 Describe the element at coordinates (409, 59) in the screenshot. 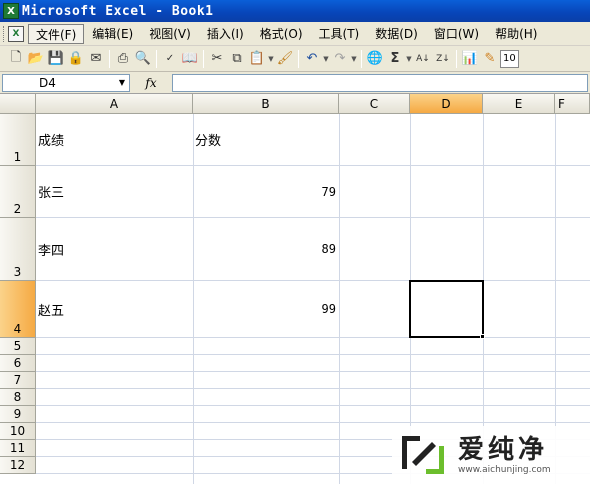

I see `autosum-dropdown-icon: ▼` at that location.